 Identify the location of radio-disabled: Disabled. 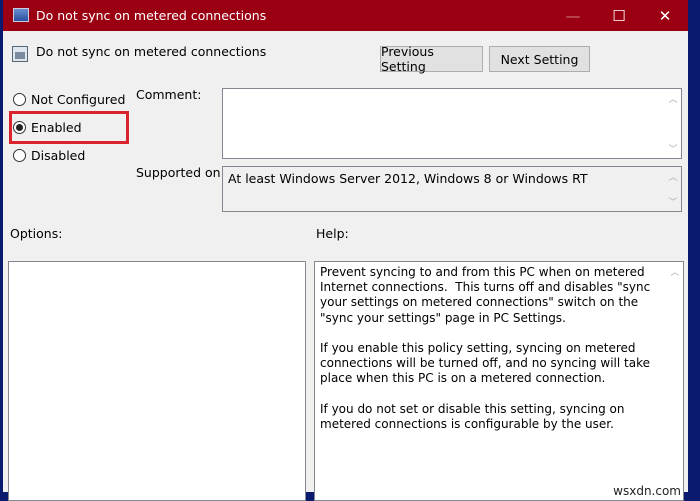
(49, 155).